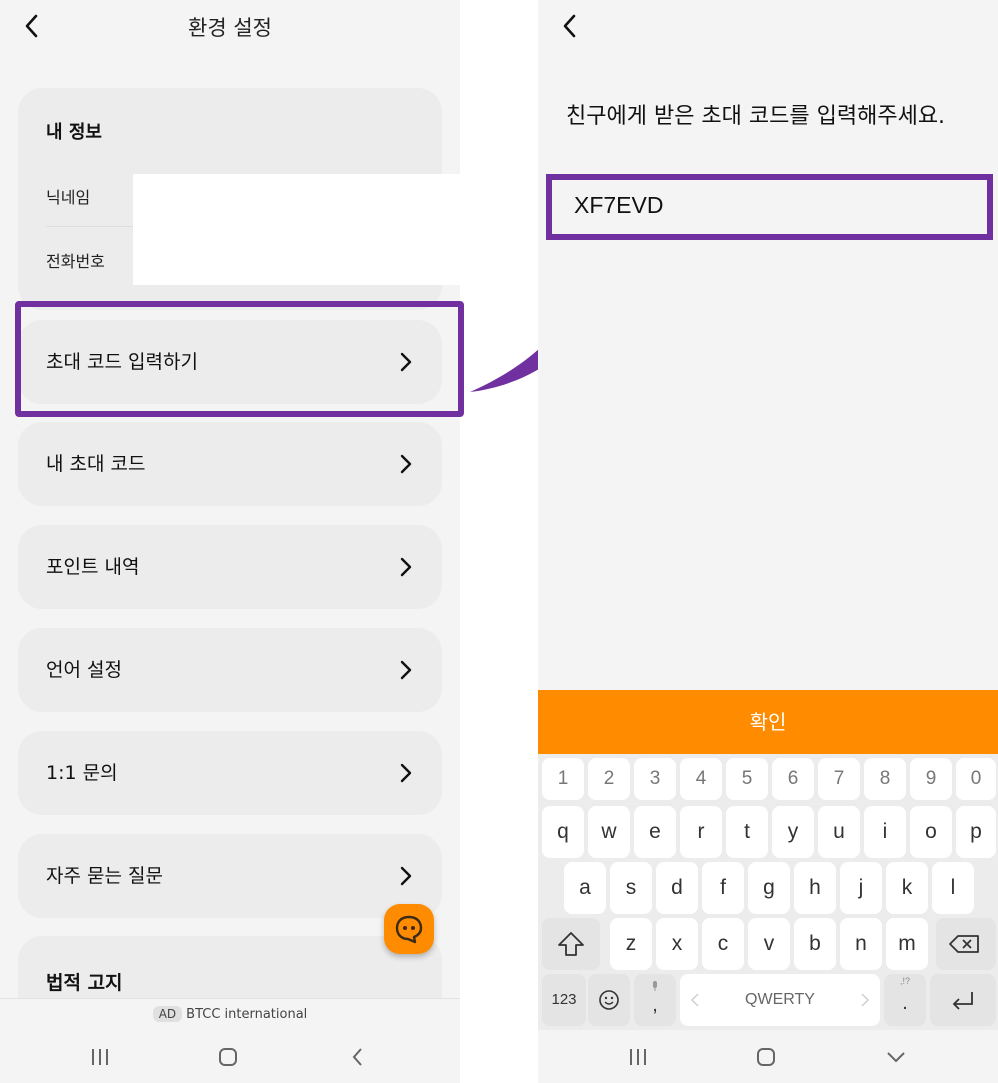  I want to click on shift-icon, so click(571, 944).